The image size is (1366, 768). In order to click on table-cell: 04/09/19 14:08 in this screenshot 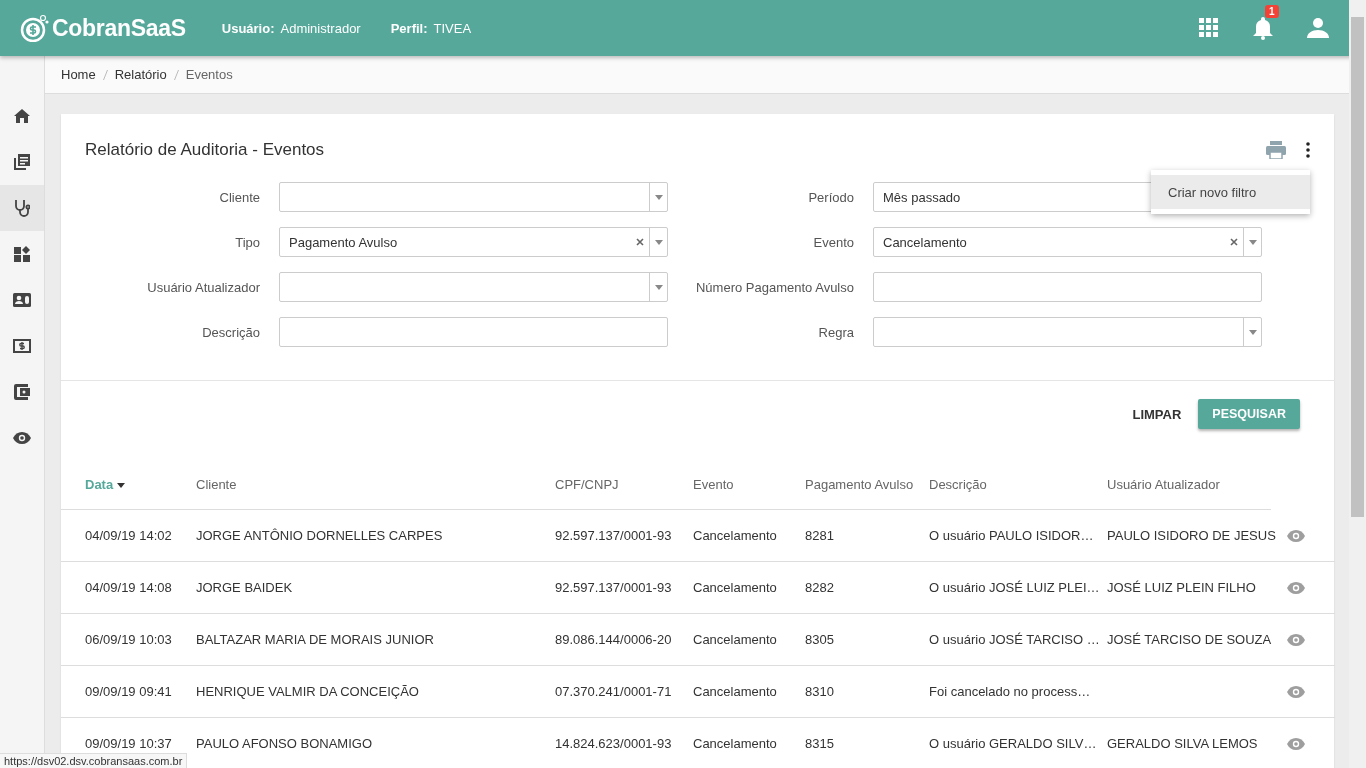, I will do `click(128, 587)`.